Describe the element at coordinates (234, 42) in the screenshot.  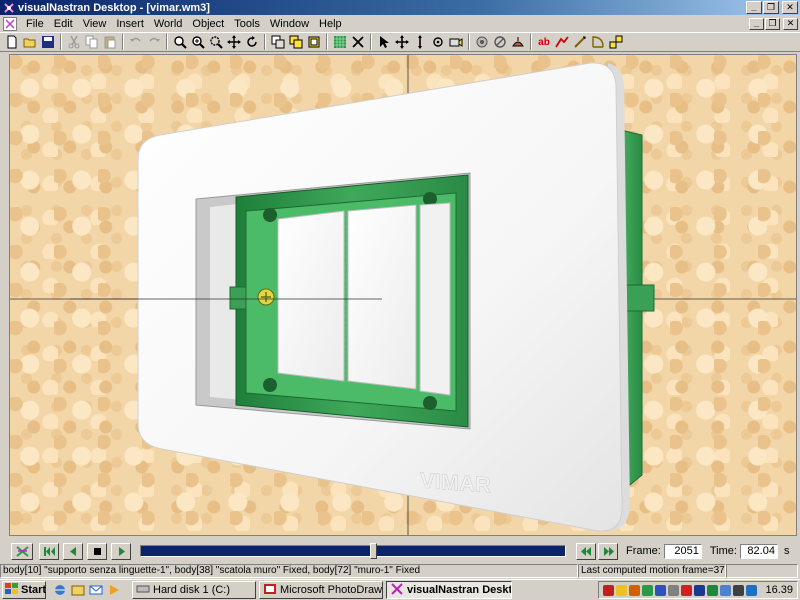
I see `pan-icon` at that location.